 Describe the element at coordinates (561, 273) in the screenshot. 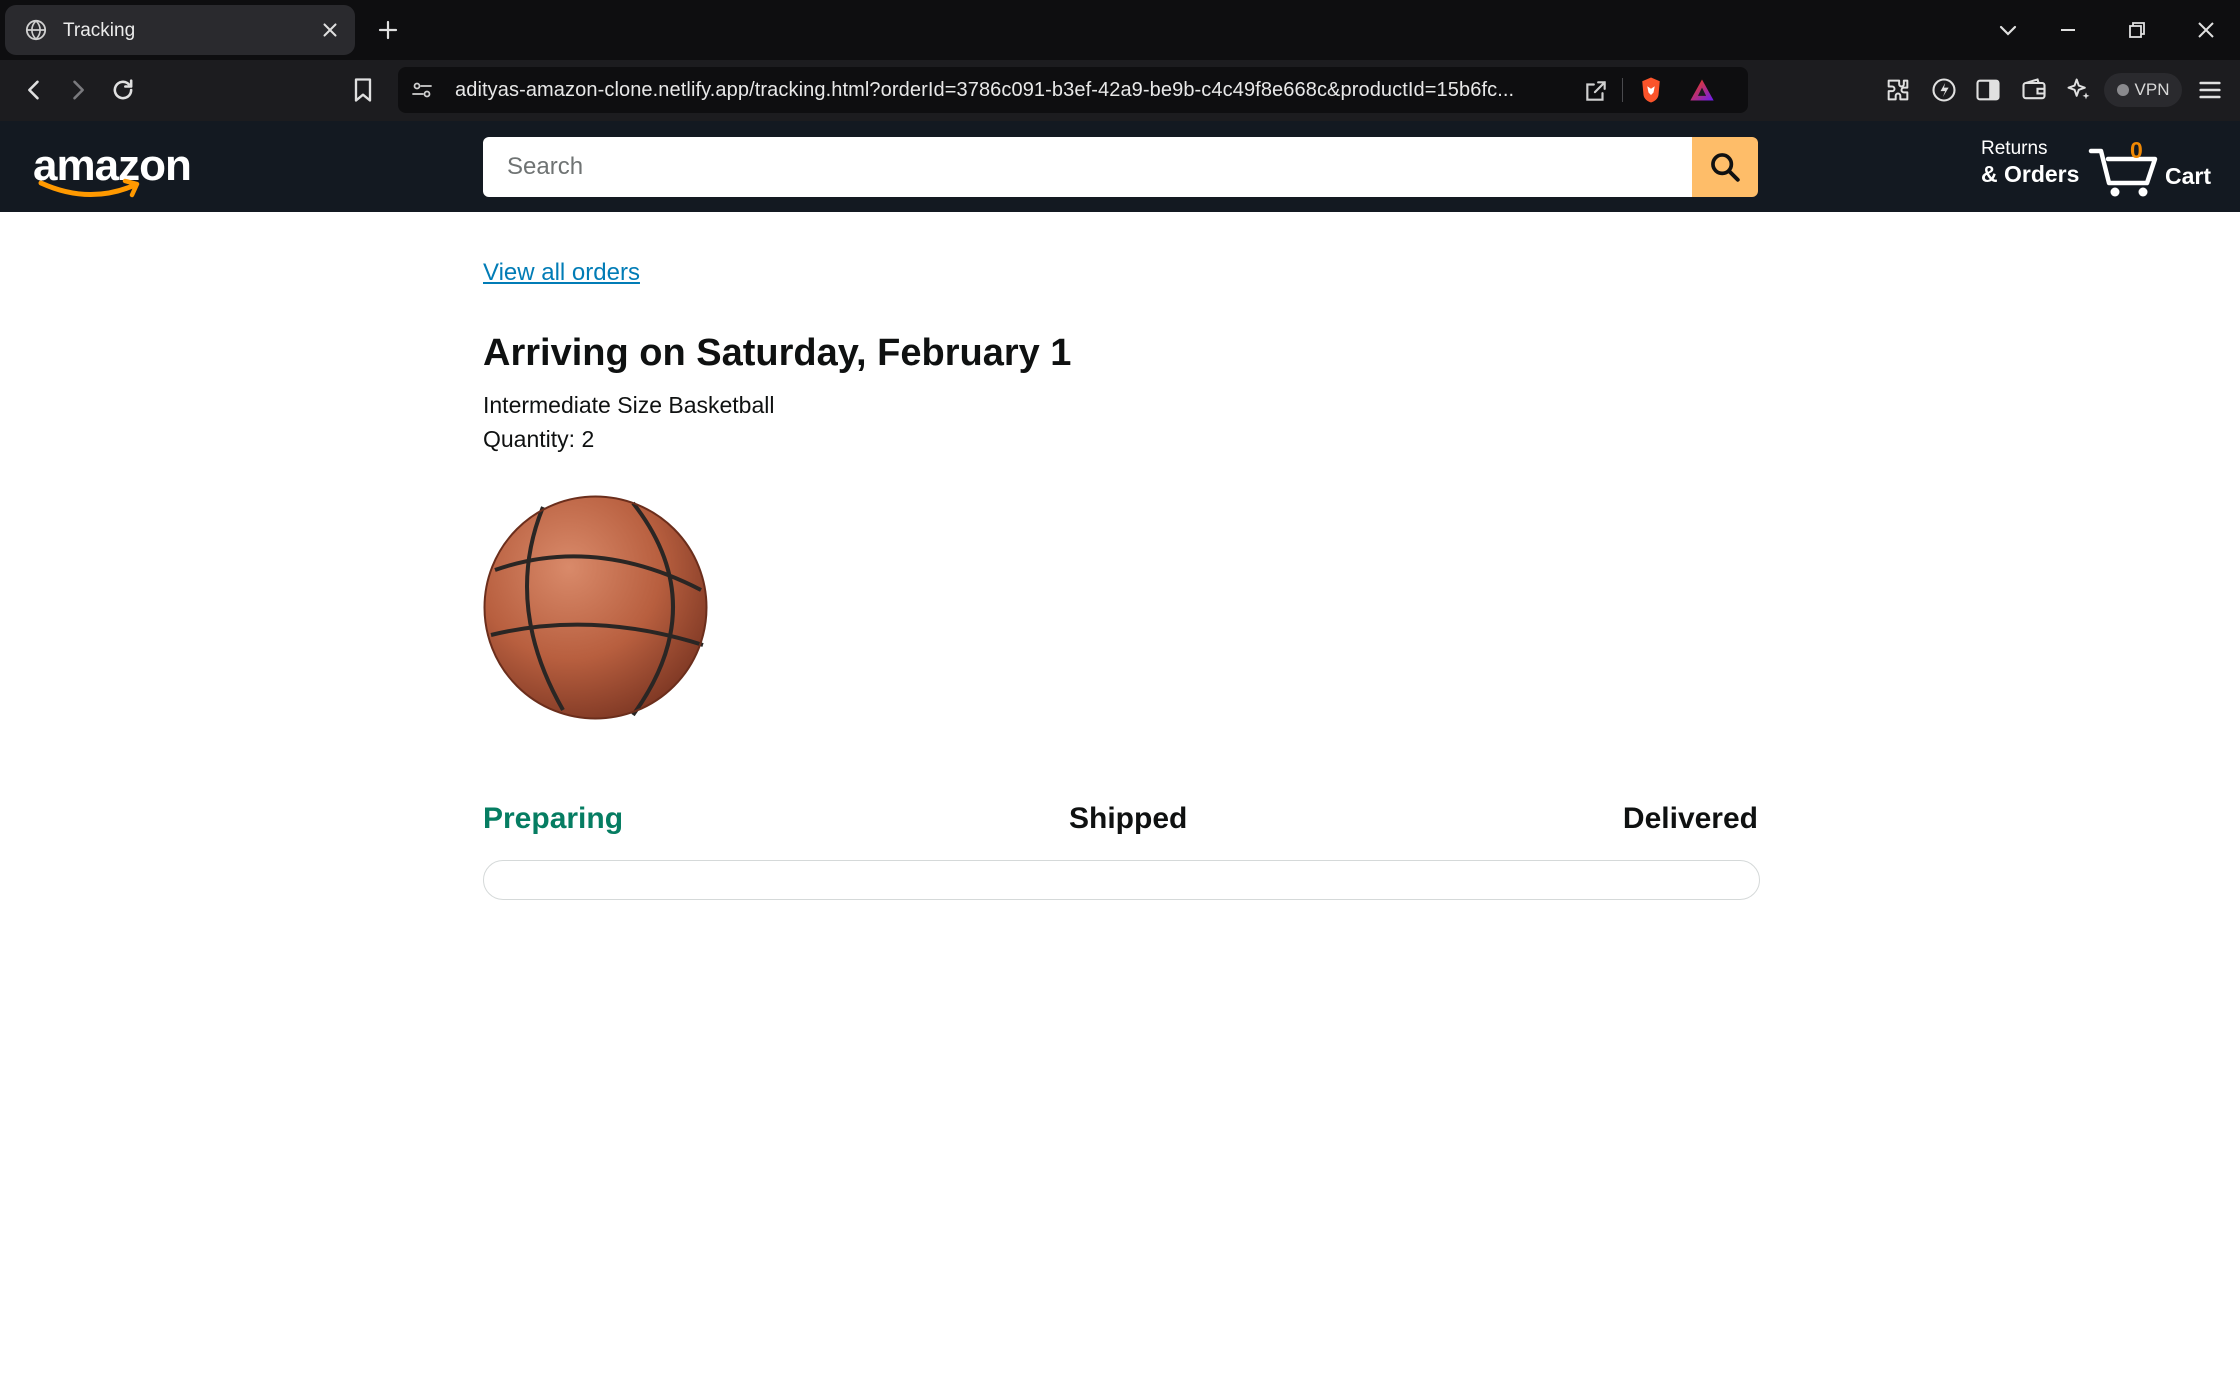

I see `view-all-orders-link: View all orders` at that location.